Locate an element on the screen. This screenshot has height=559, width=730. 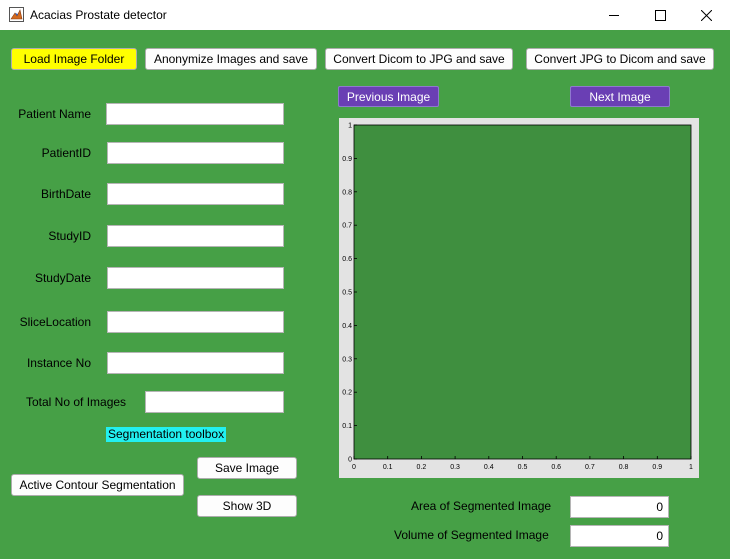
total-images-field is located at coordinates (214, 402).